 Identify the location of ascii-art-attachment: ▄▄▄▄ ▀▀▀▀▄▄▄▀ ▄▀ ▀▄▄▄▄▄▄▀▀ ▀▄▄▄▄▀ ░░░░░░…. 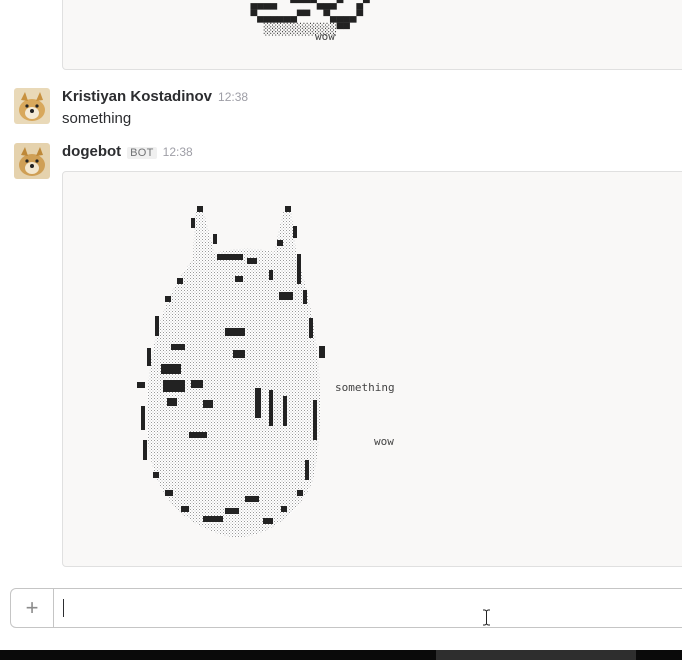
(372, 35).